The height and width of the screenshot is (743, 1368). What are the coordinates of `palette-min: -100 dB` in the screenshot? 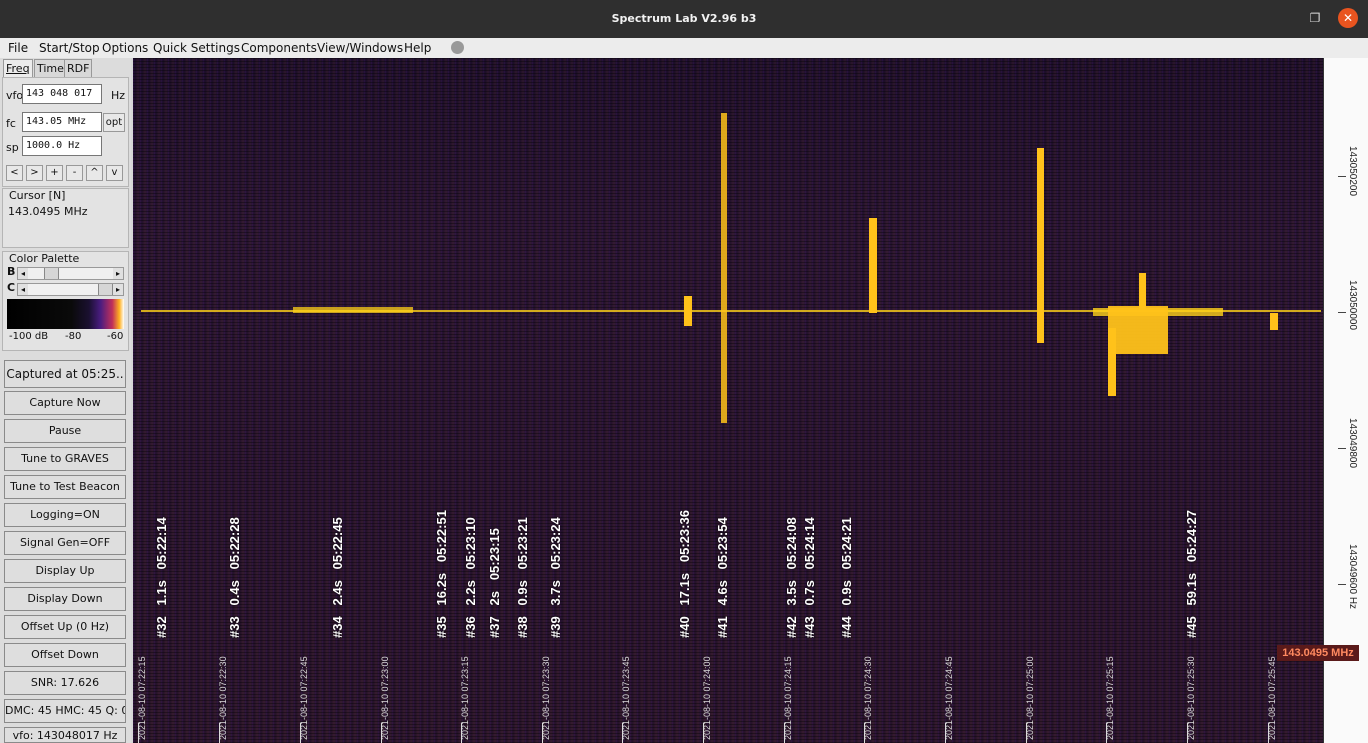 It's located at (29, 336).